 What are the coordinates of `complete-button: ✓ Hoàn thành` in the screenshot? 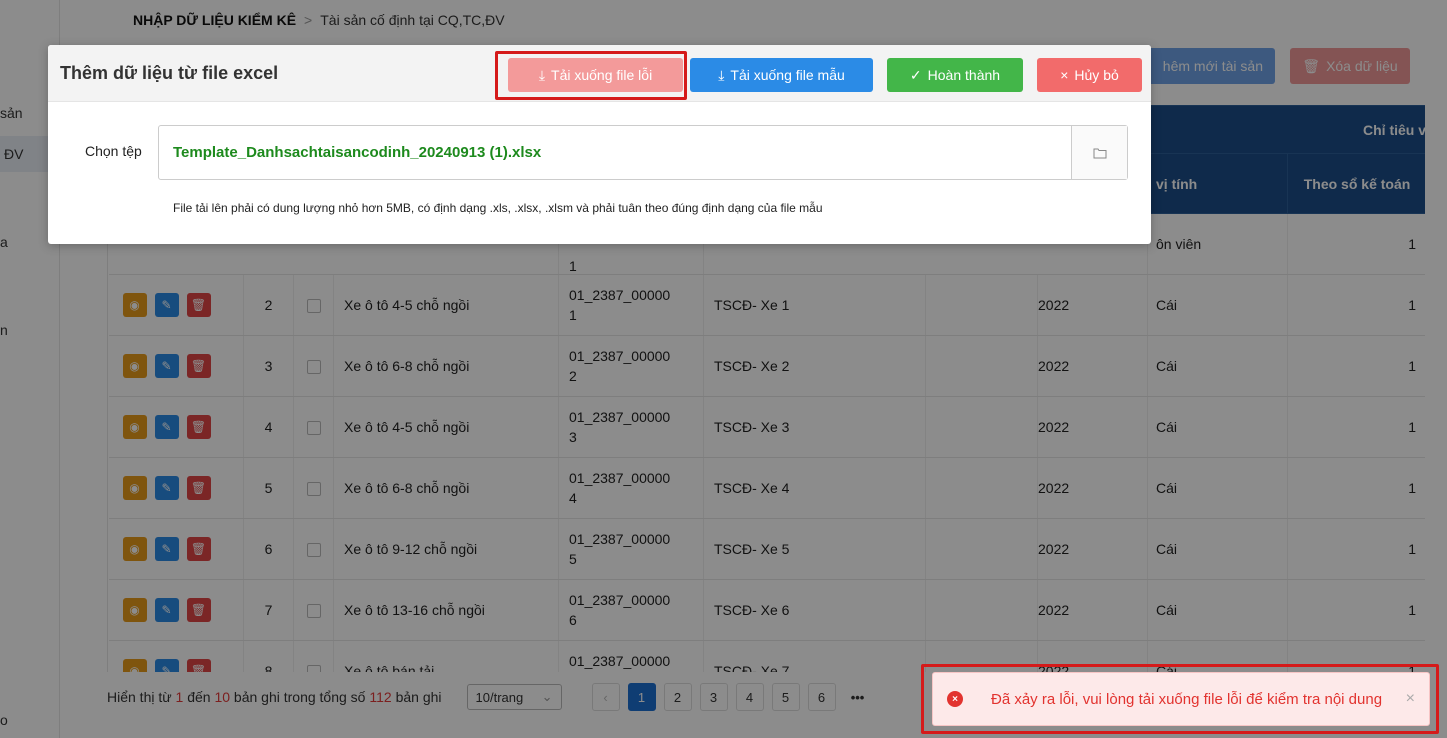 It's located at (955, 75).